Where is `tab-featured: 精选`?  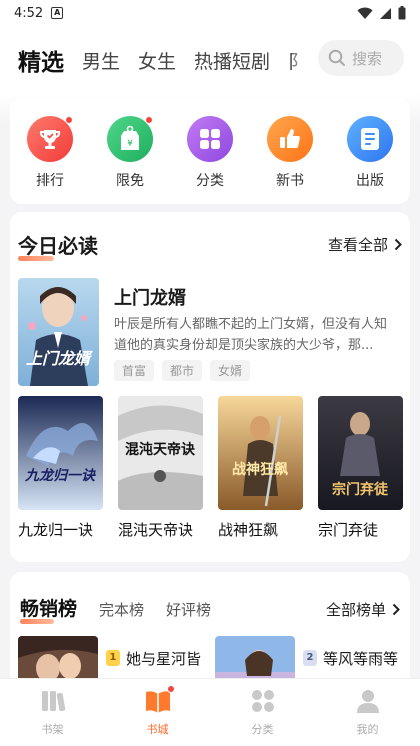
tab-featured: 精选 is located at coordinates (41, 60).